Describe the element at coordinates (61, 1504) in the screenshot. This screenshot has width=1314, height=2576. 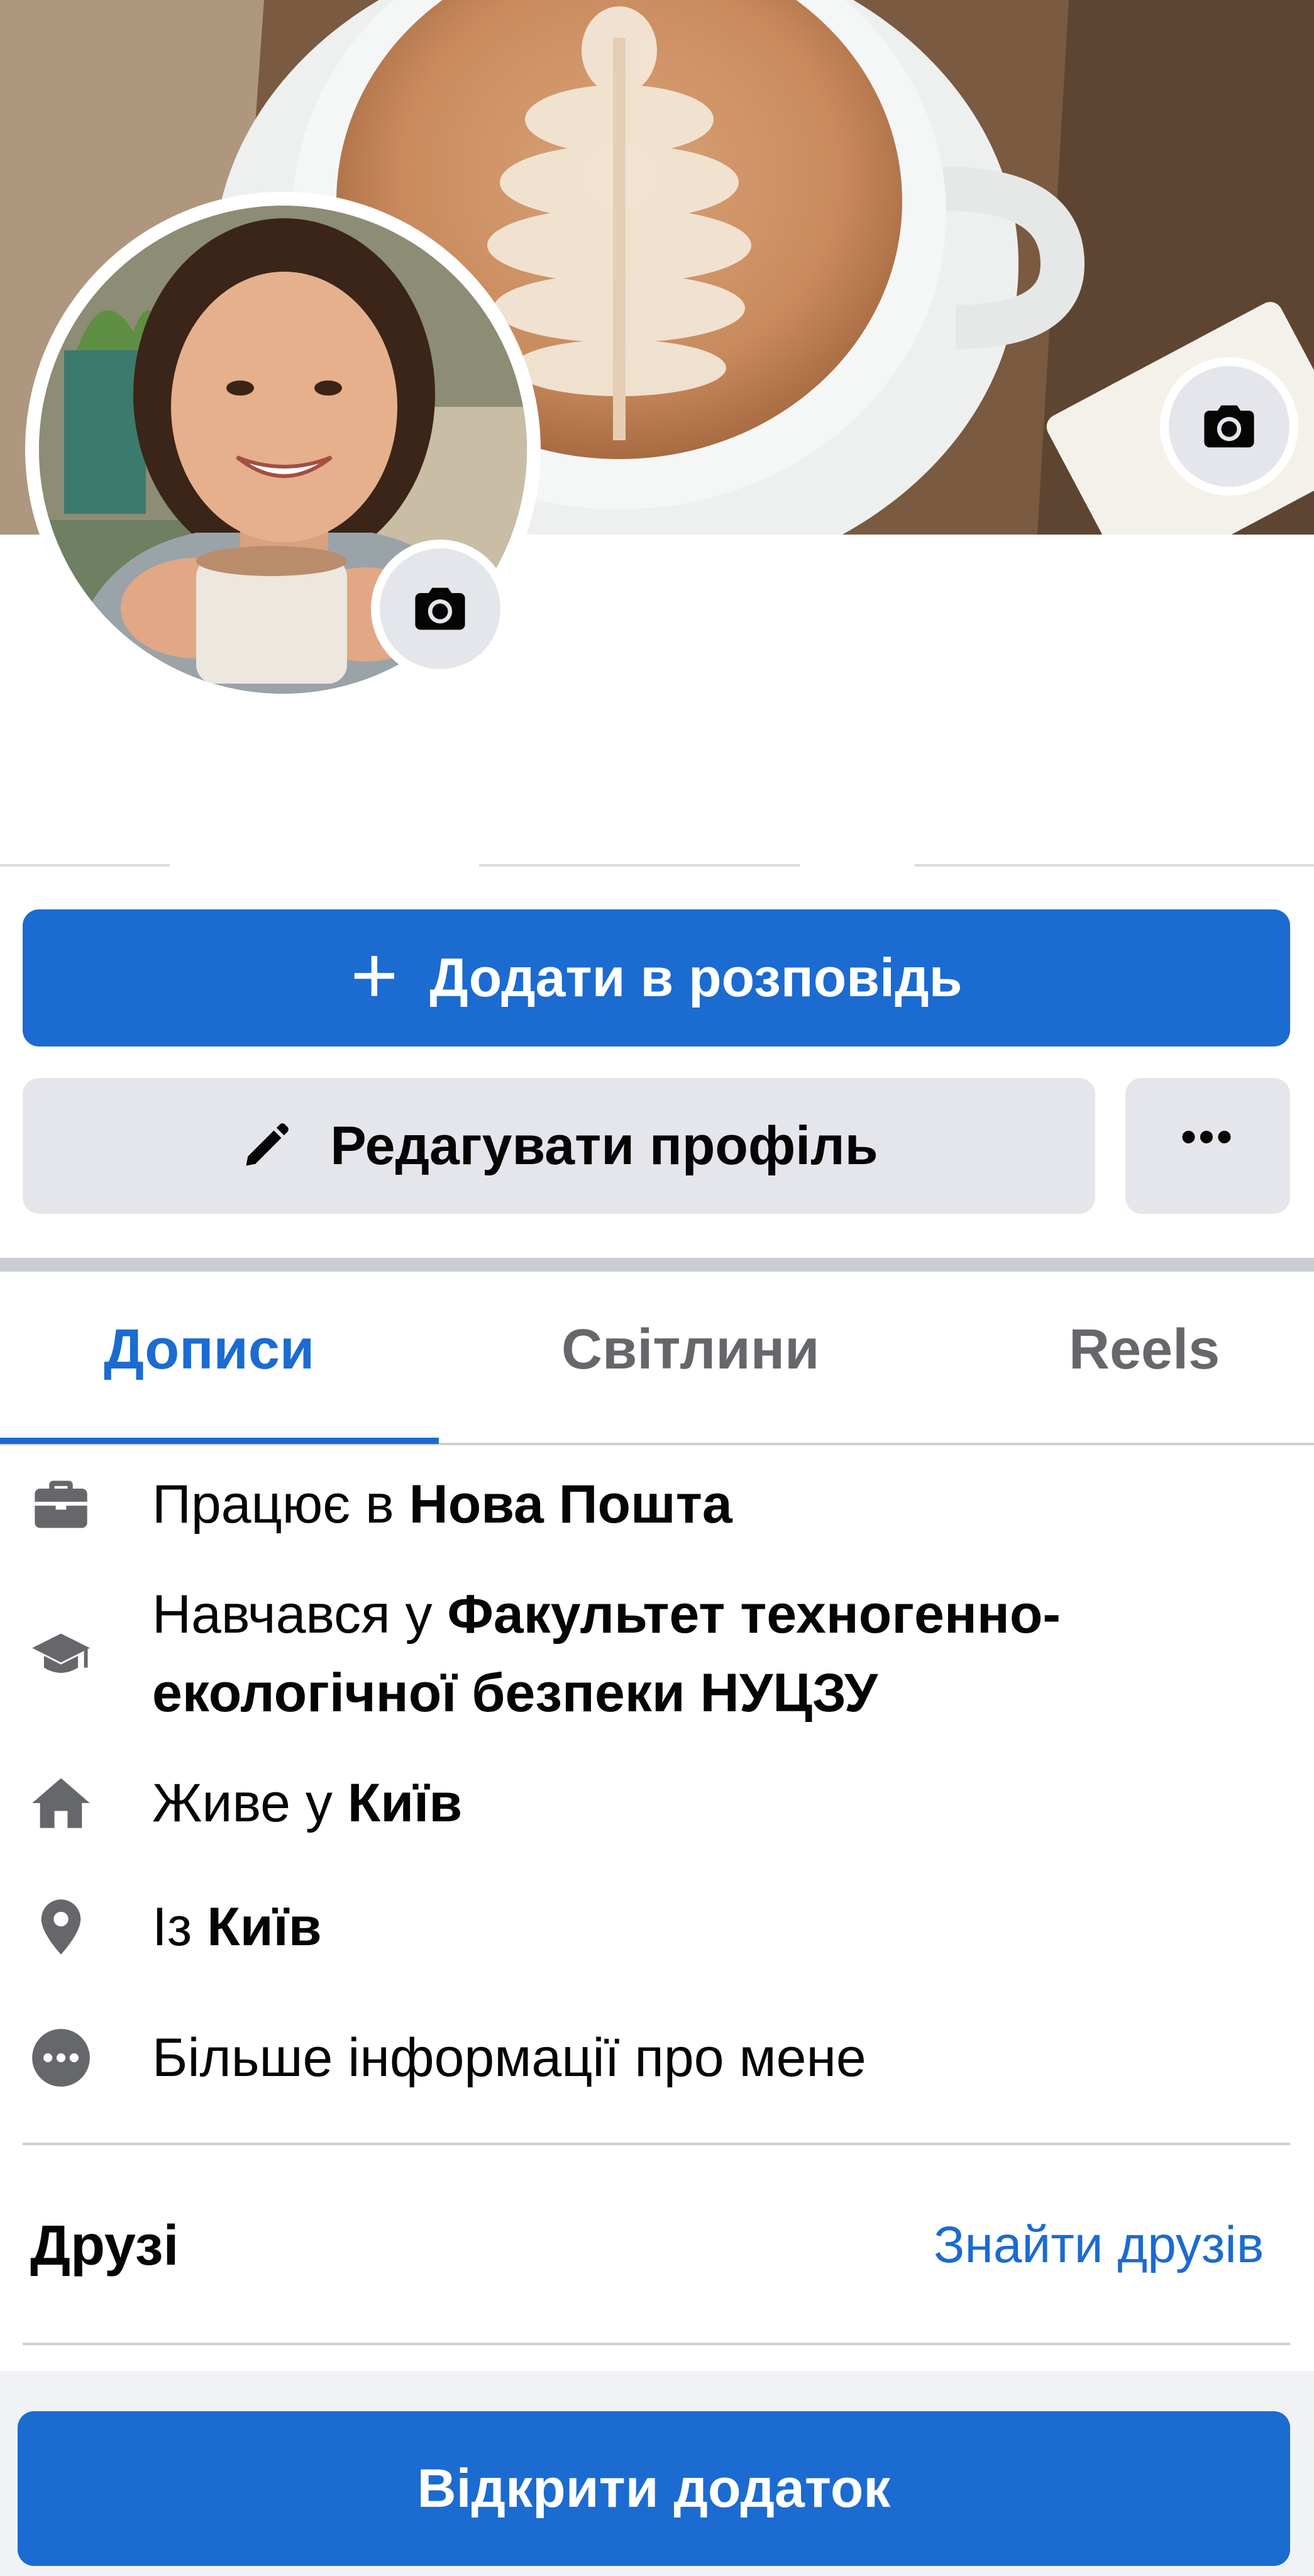
I see `briefcase-icon` at that location.